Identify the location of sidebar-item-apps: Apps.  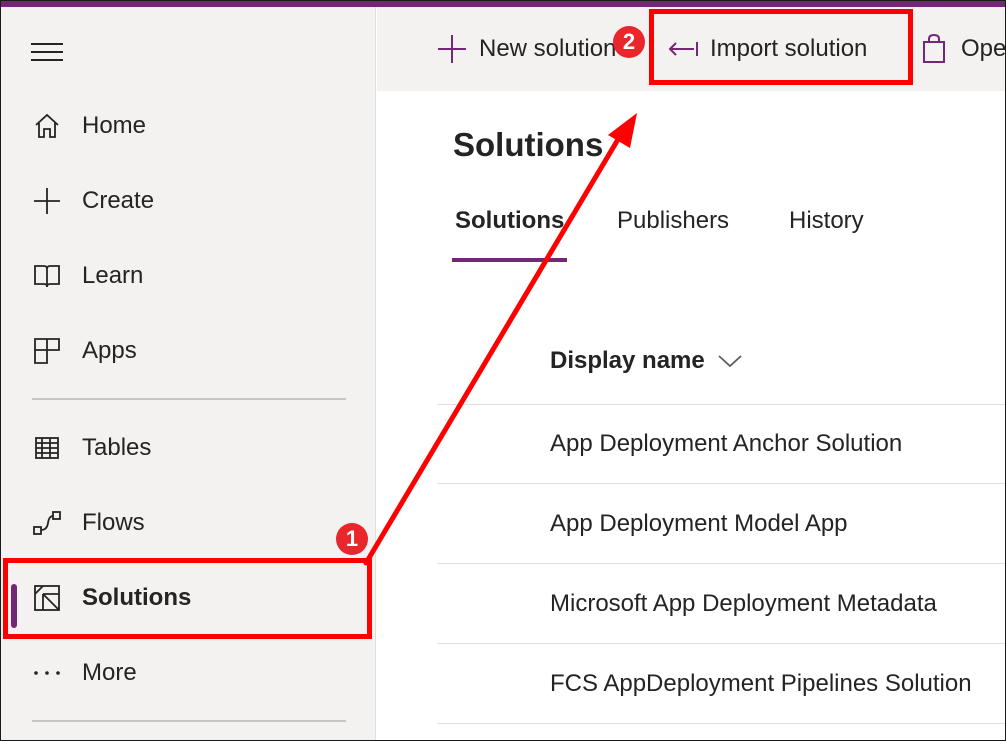
(188, 351).